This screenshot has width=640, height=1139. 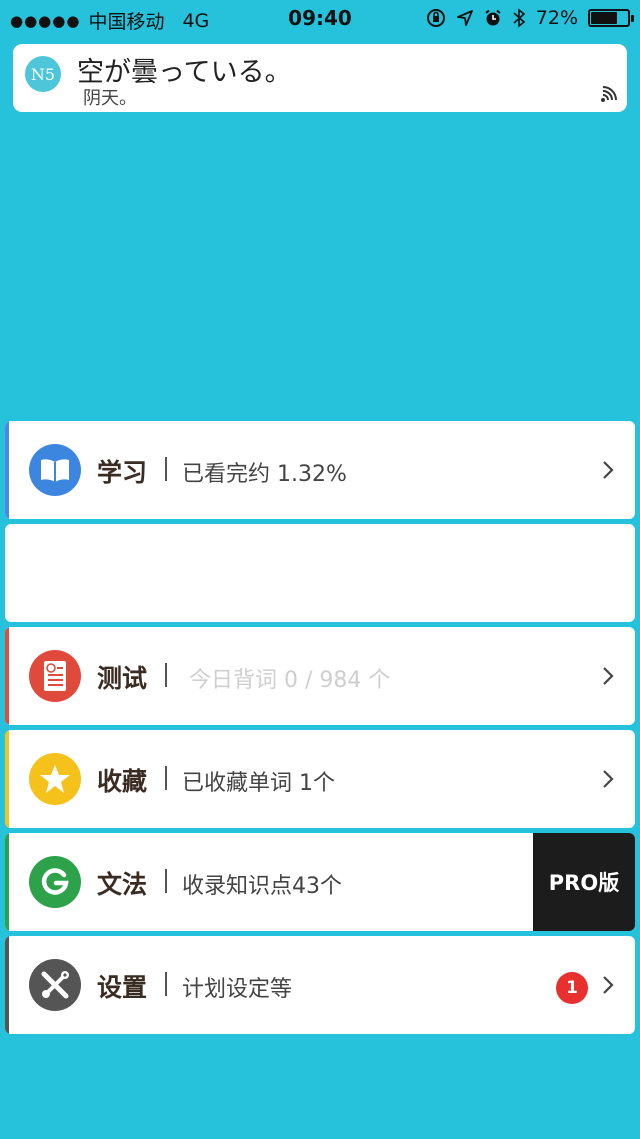 I want to click on tools-icon, so click(x=55, y=985).